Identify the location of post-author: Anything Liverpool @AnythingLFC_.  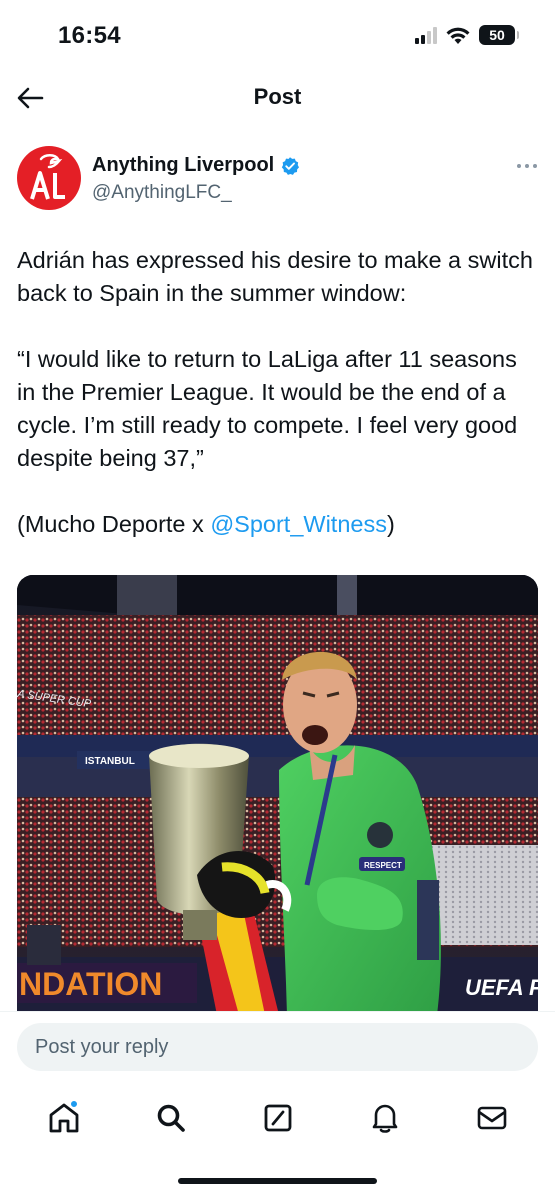
(277, 179).